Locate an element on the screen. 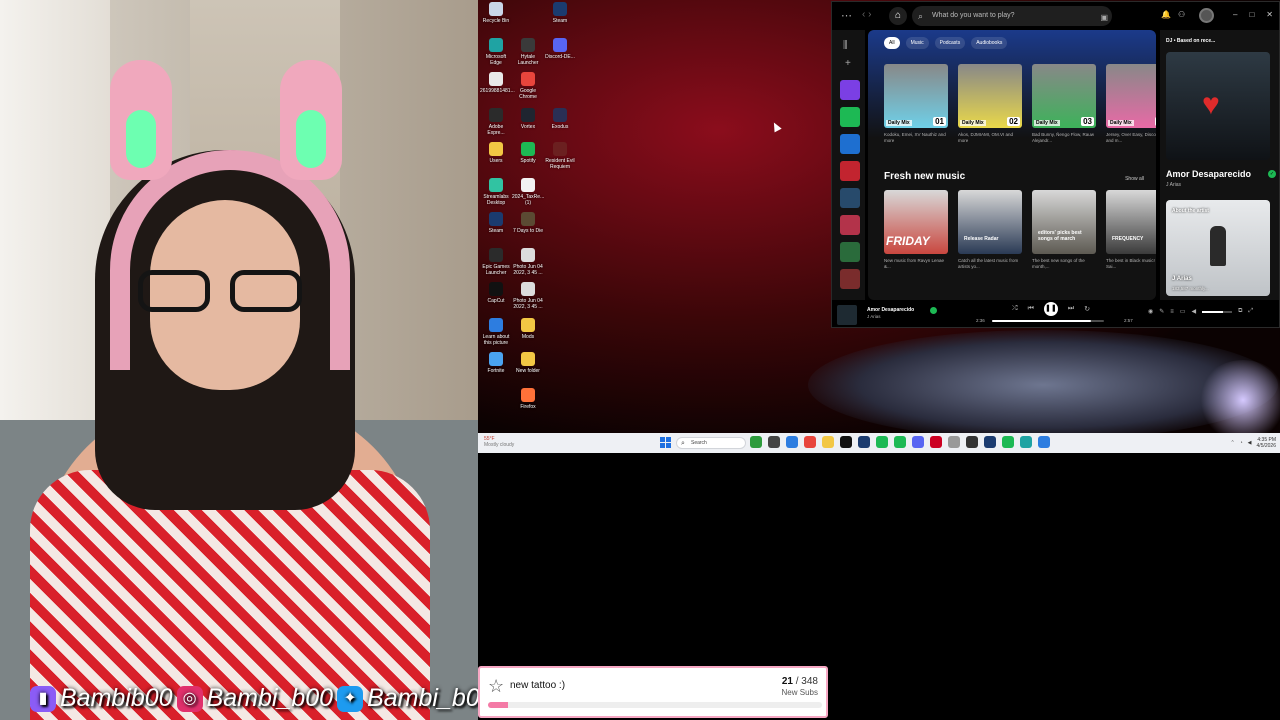 The image size is (1280, 720). desktop-icon-folder: Mods is located at coordinates (528, 329).